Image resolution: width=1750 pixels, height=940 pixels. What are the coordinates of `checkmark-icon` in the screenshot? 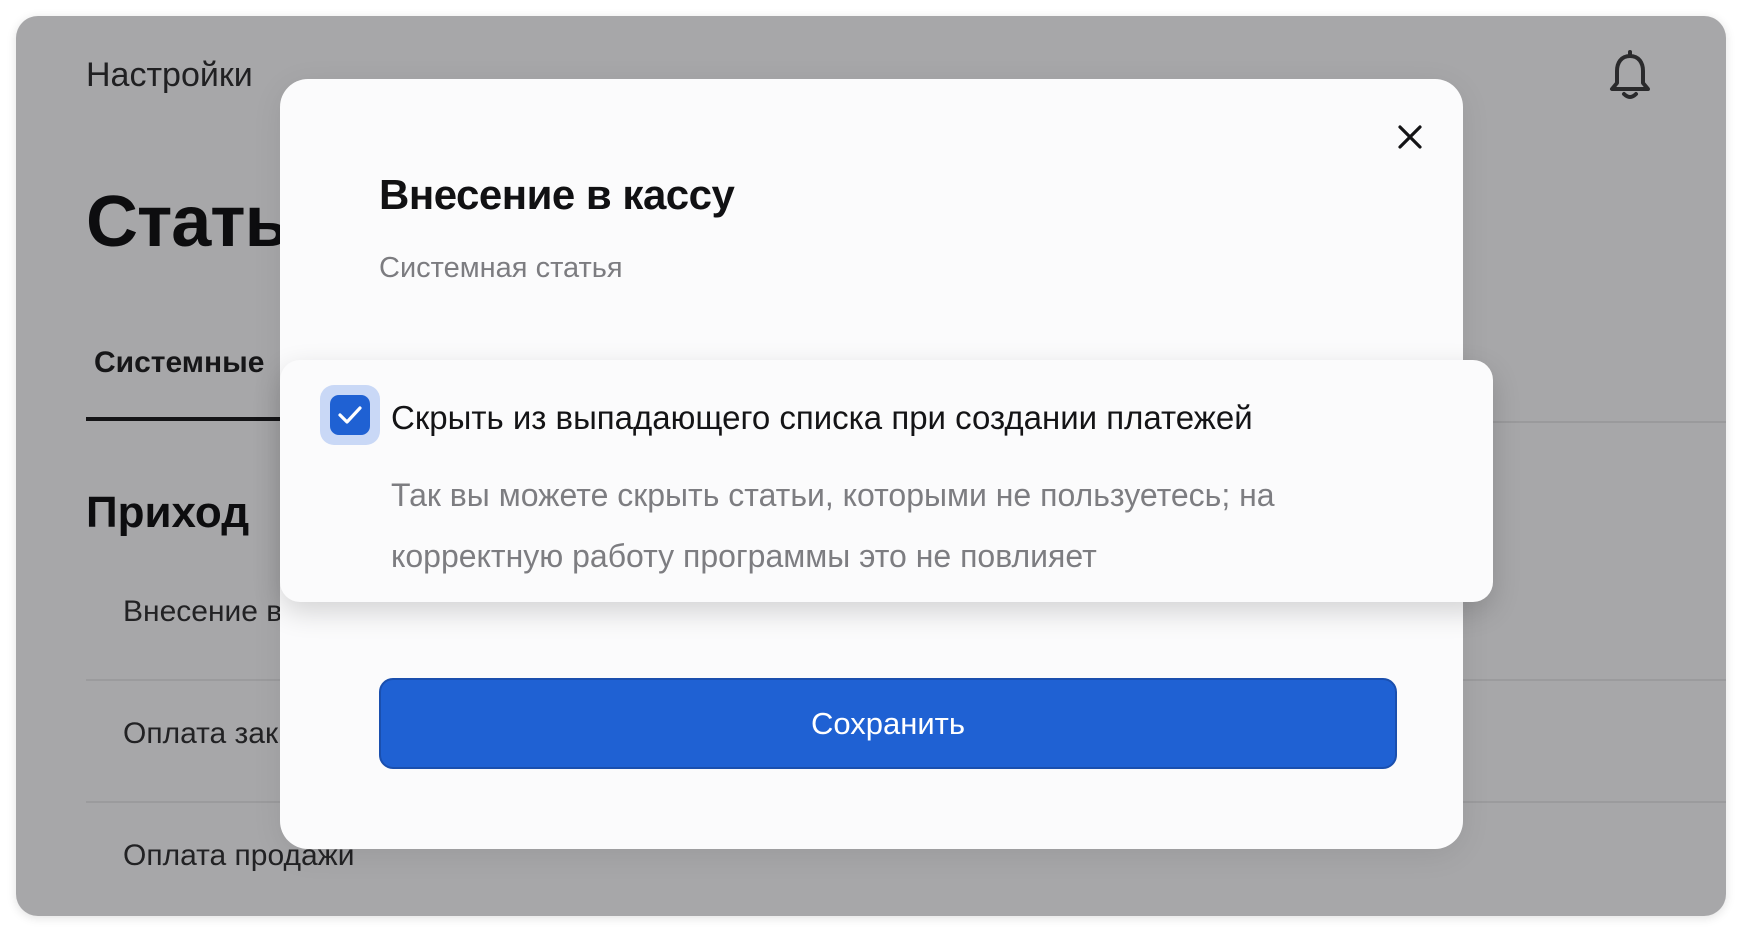 It's located at (350, 415).